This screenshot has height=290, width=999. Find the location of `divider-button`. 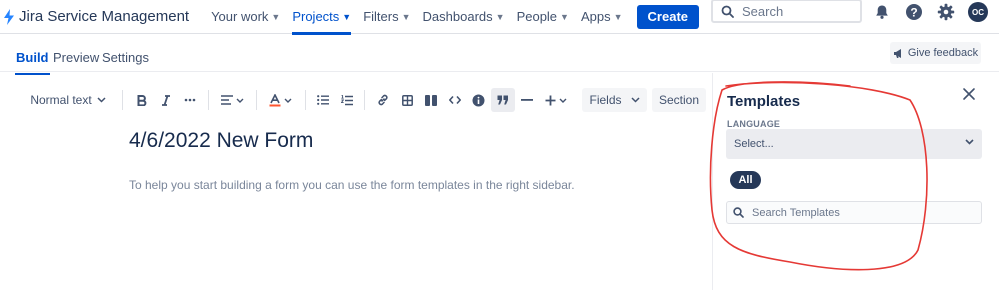

divider-button is located at coordinates (527, 100).